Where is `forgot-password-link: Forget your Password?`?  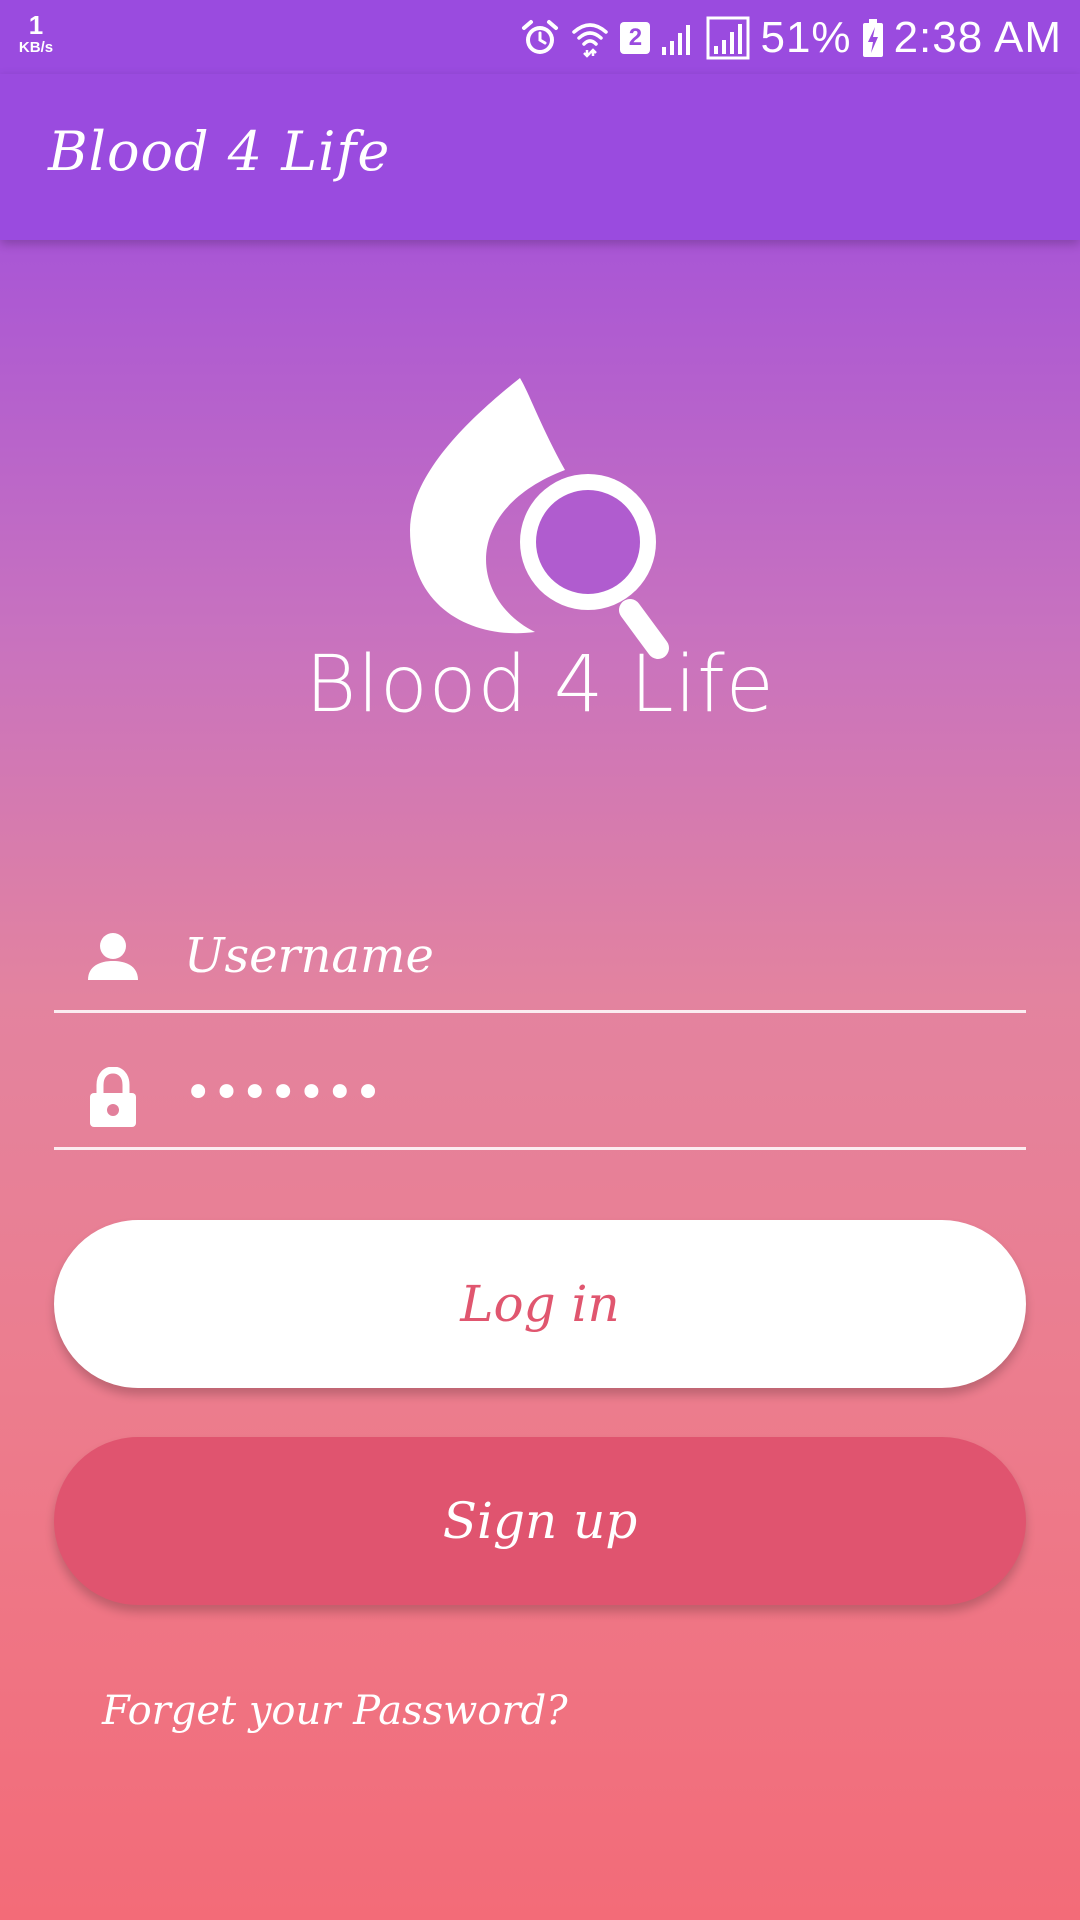
forgot-password-link: Forget your Password? is located at coordinates (335, 1711).